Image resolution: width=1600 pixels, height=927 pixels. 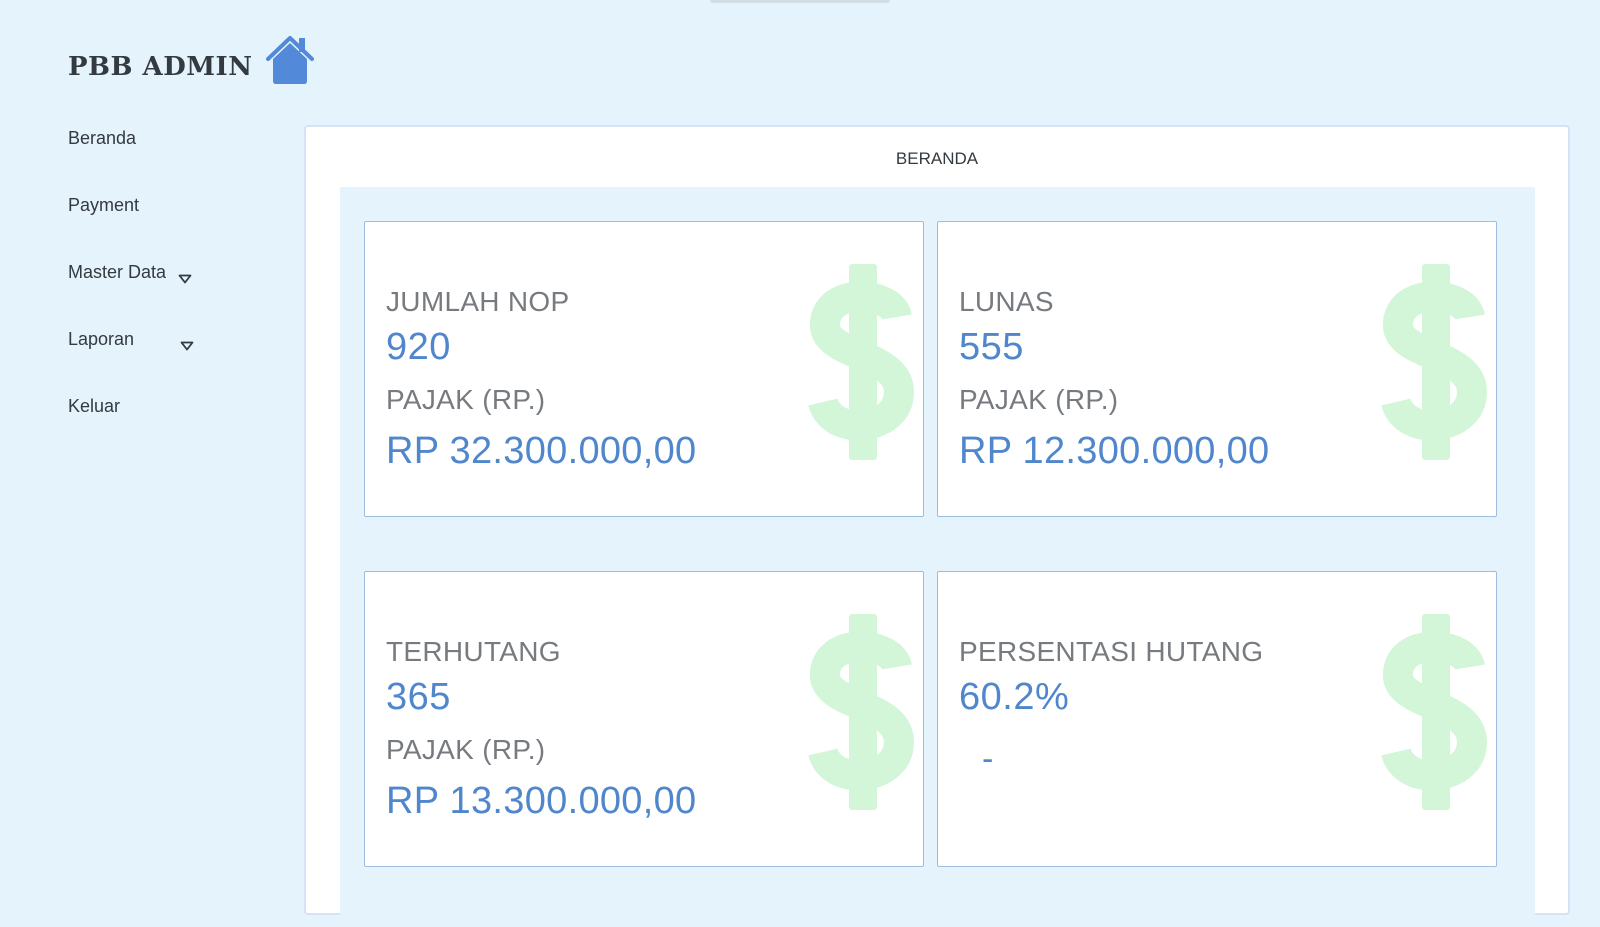 I want to click on card-value: 365, so click(x=418, y=697).